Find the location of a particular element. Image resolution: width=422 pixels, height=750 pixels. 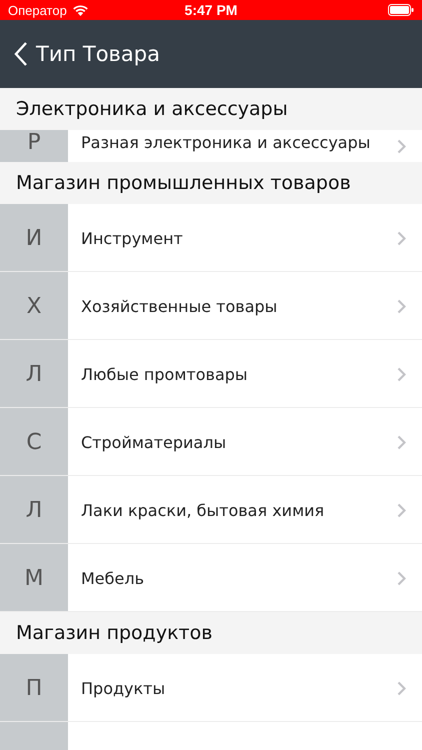

section-title: Электроника и аксессуары is located at coordinates (152, 109).